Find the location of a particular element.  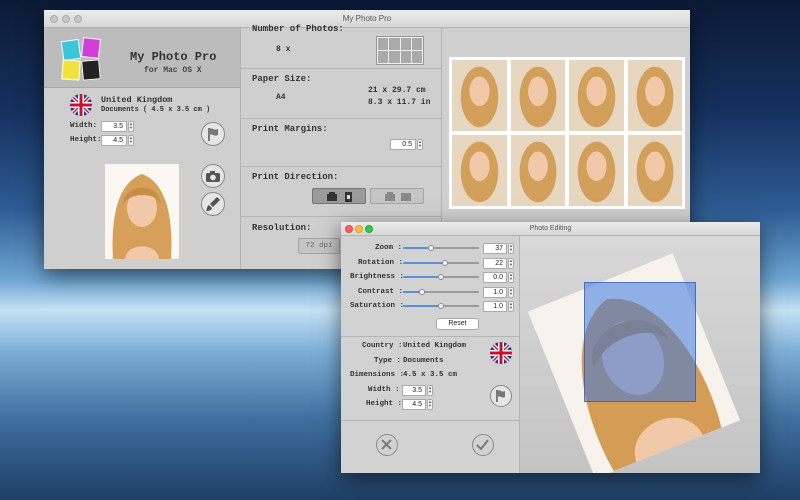

zoom-stepper: ▲ ▼ is located at coordinates (511, 248).